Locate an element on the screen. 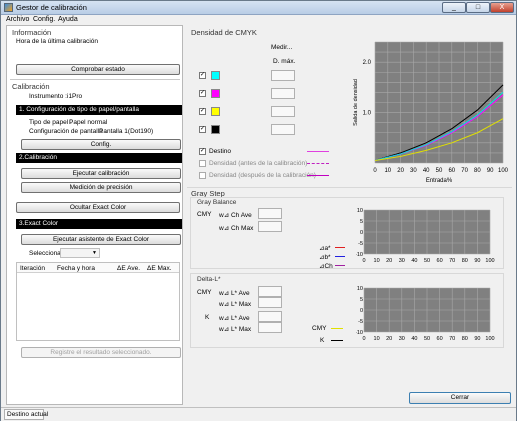  legend-da-line is located at coordinates (340, 247).